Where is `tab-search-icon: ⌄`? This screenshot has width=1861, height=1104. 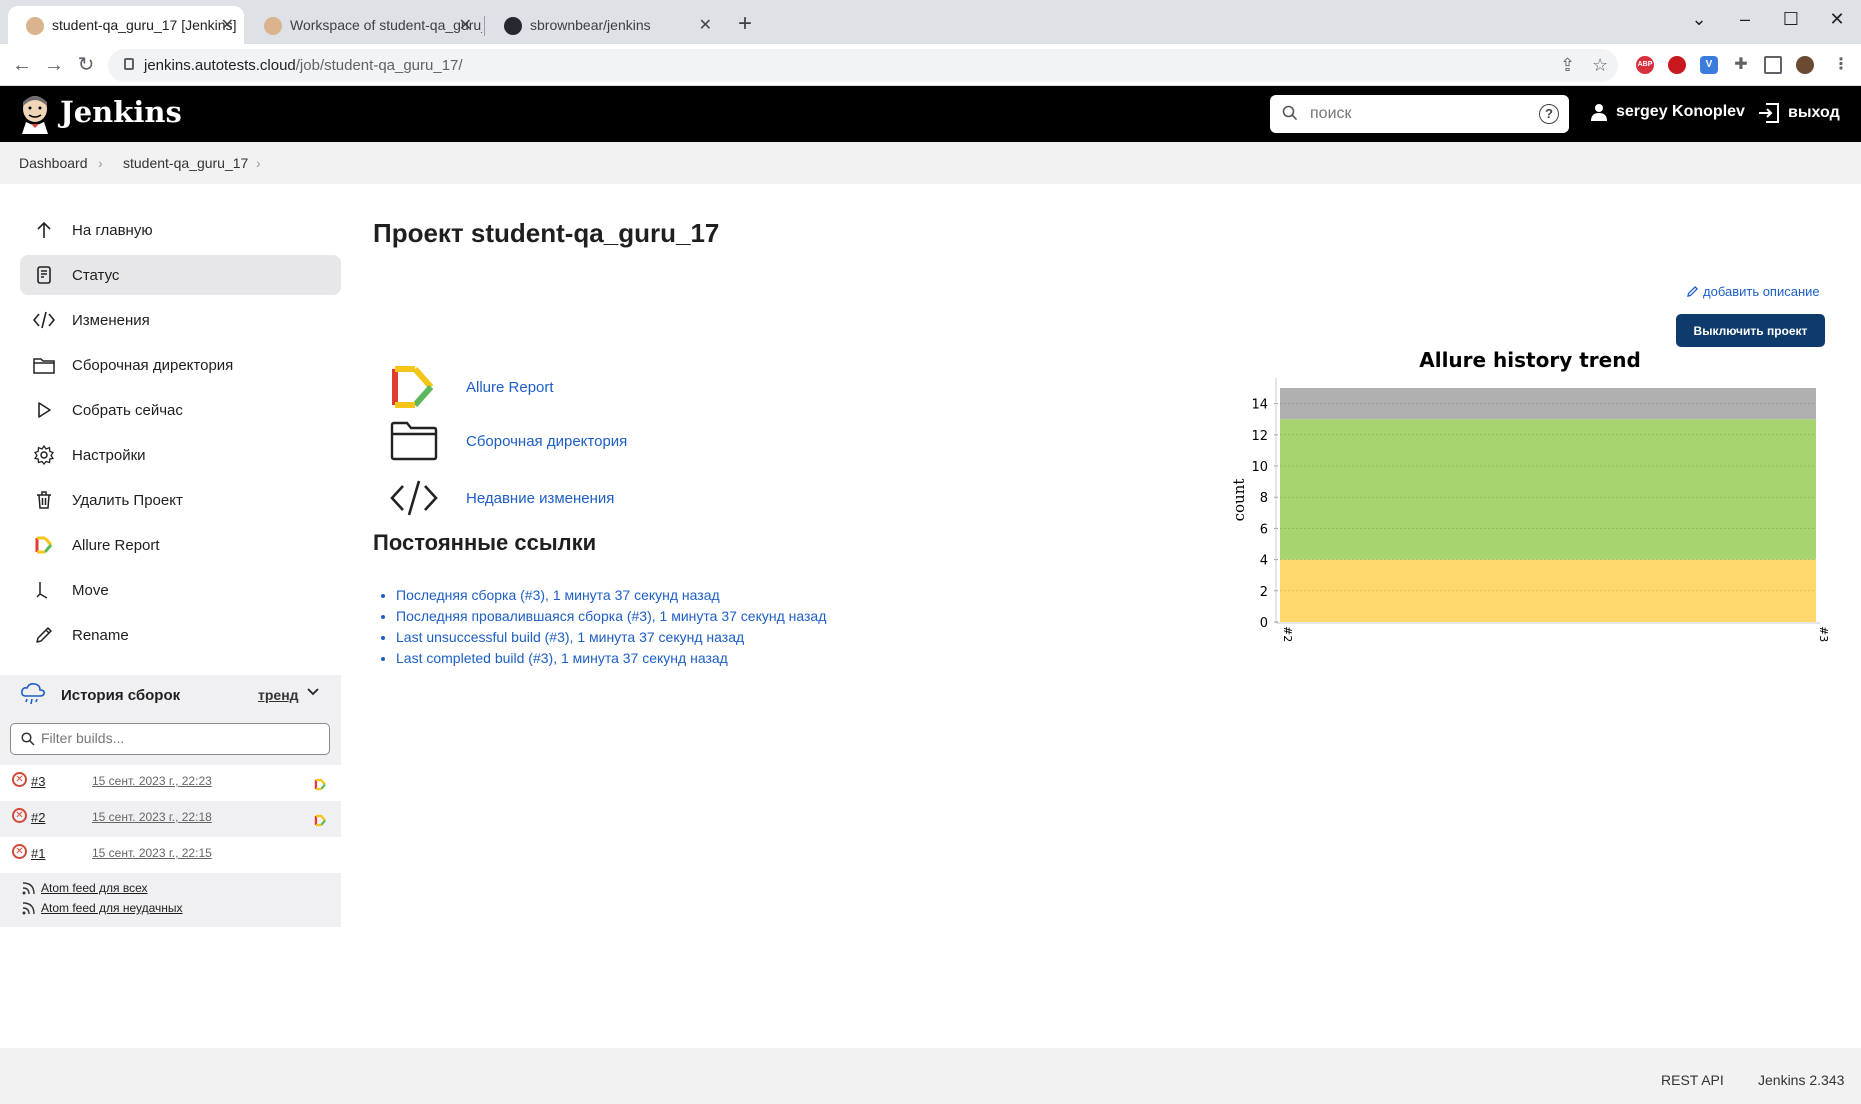
tab-search-icon: ⌄ is located at coordinates (1699, 19).